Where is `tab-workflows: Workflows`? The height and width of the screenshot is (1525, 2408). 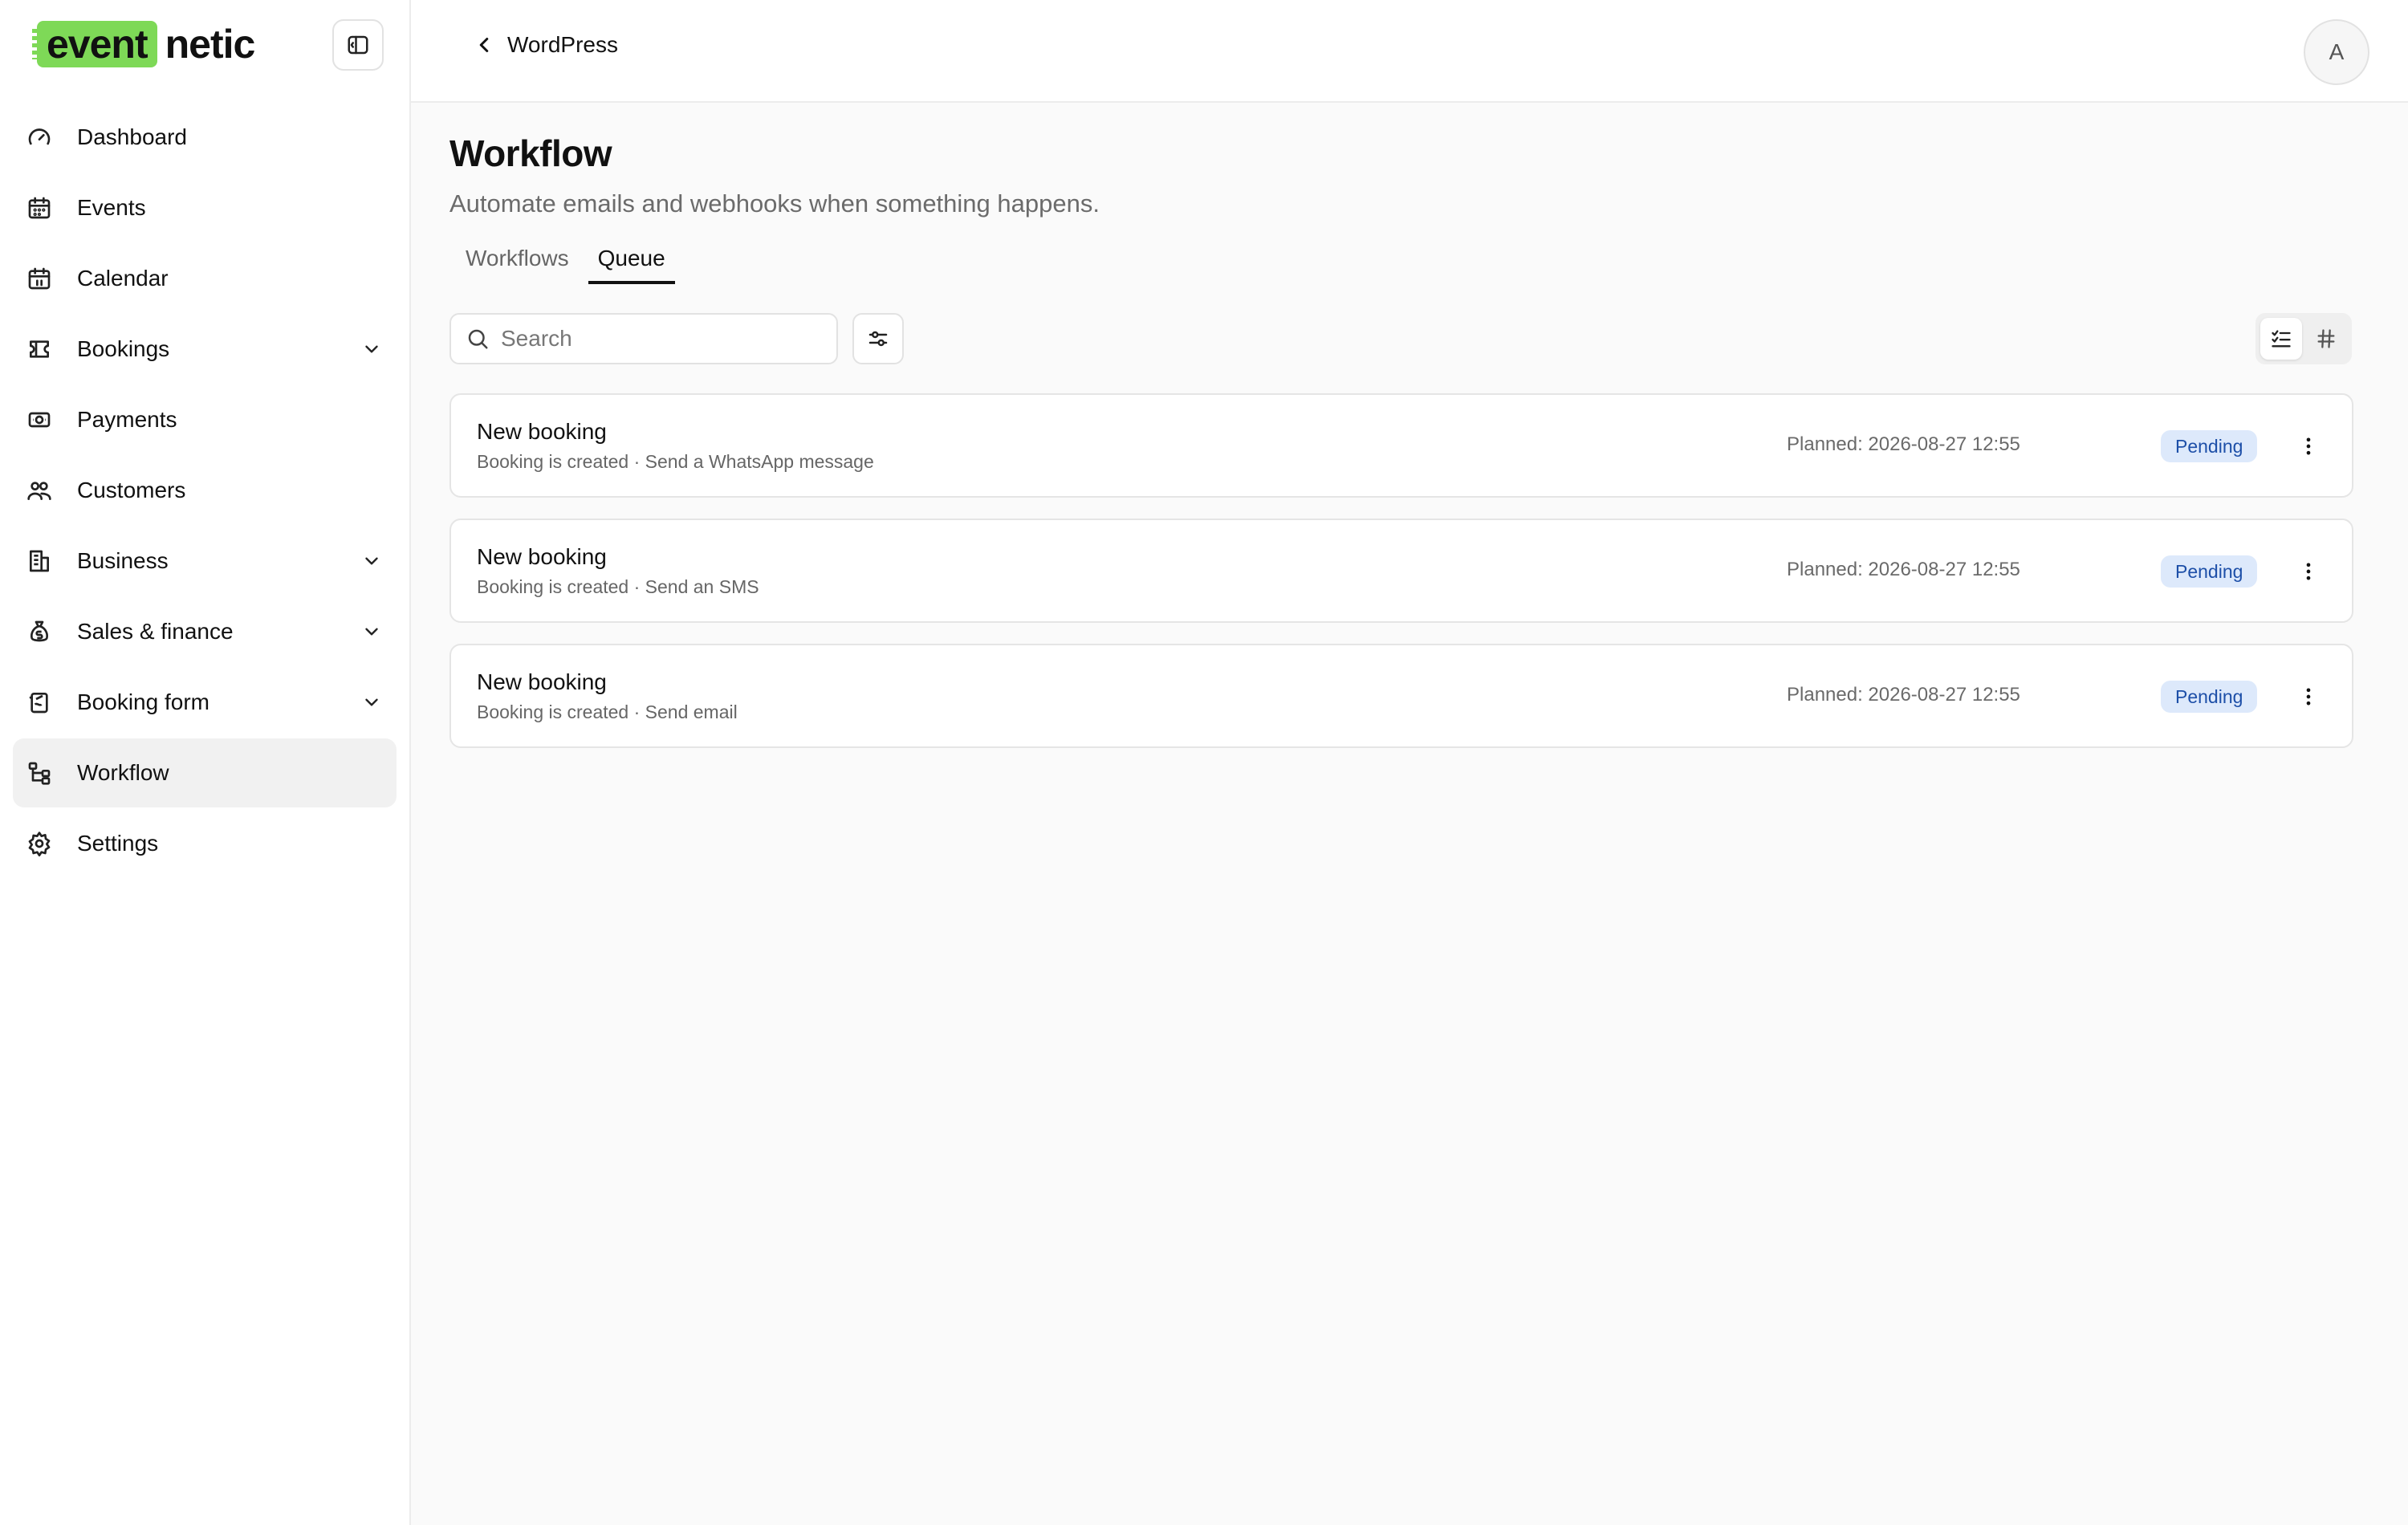
tab-workflows: Workflows is located at coordinates (517, 265).